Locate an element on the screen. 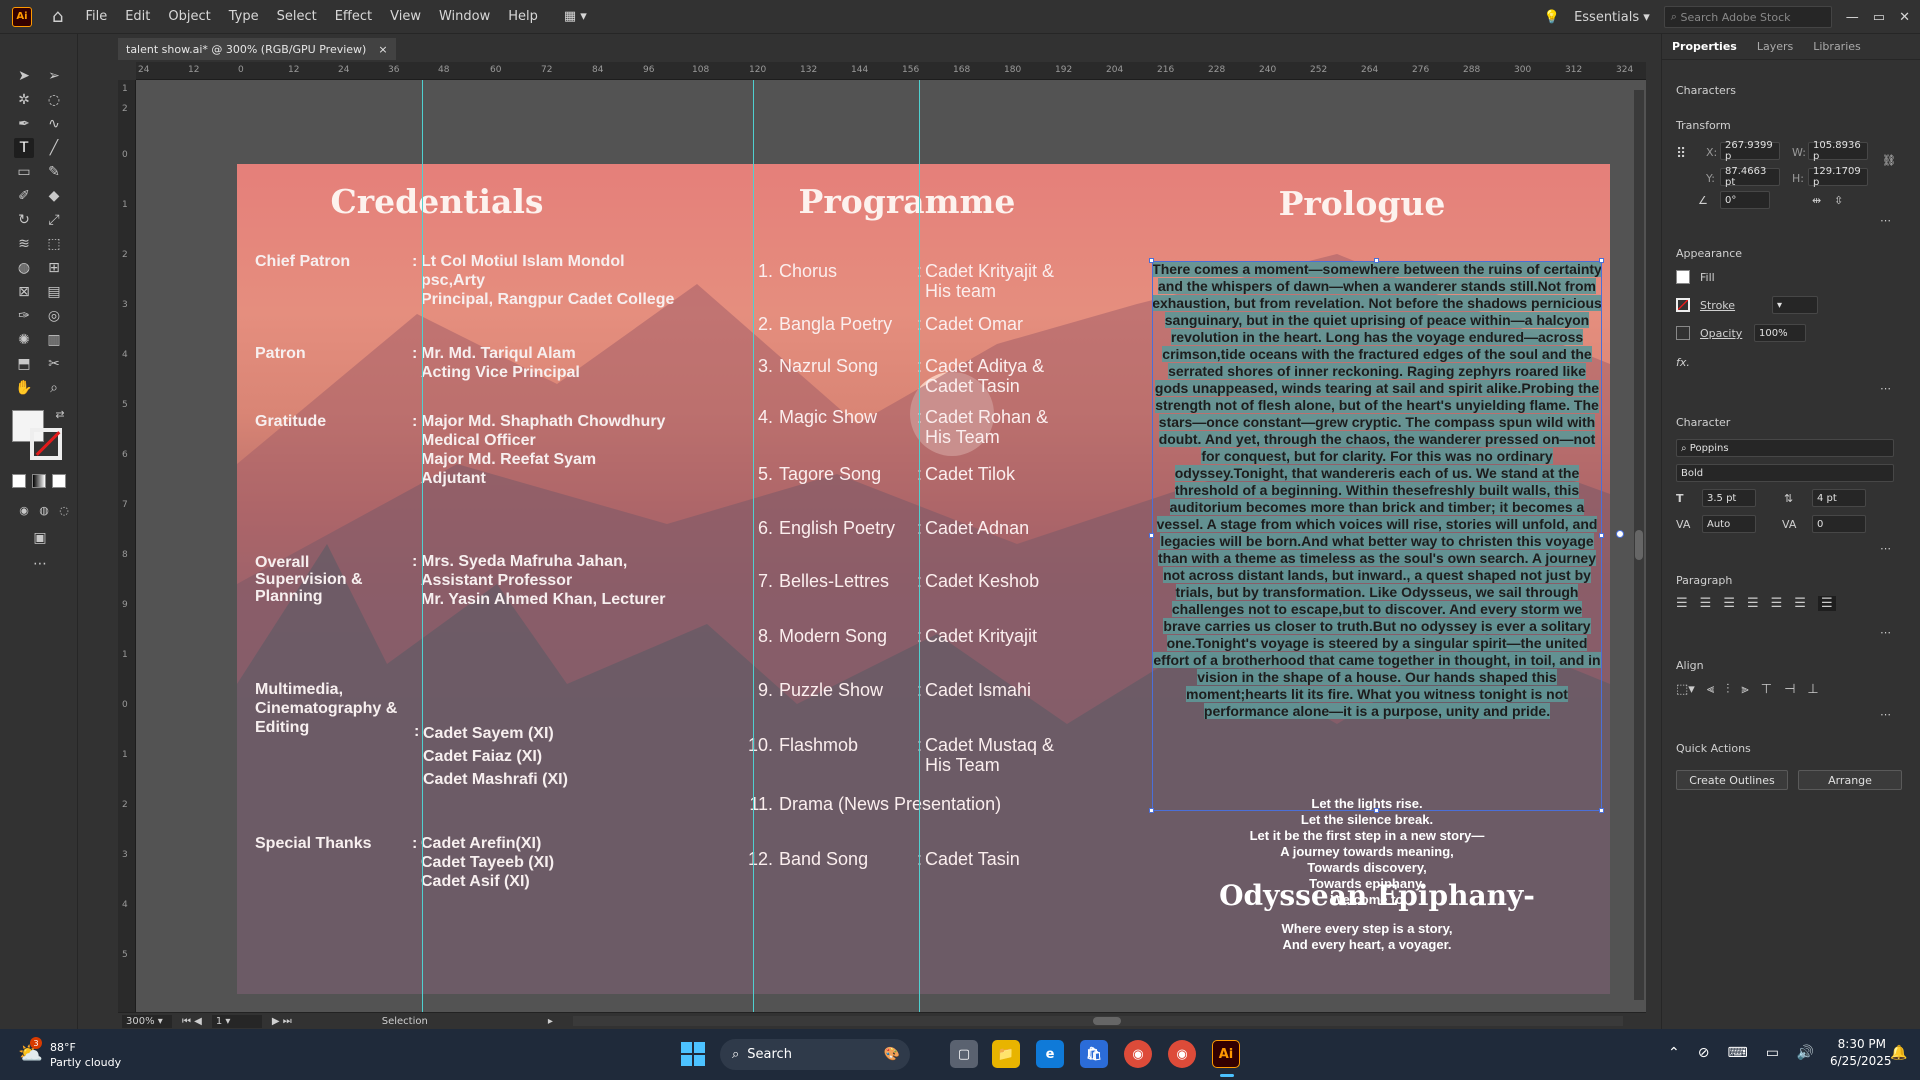 The image size is (1920, 1080). start-button is located at coordinates (693, 1054).